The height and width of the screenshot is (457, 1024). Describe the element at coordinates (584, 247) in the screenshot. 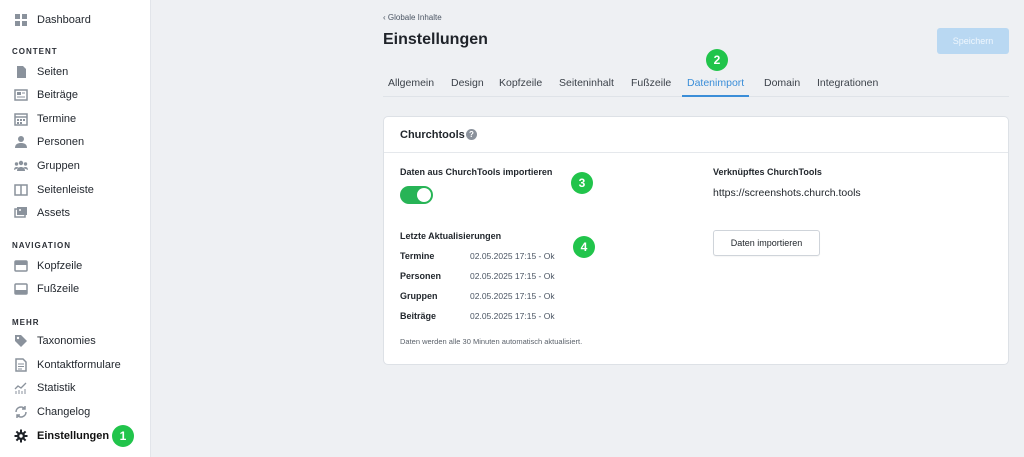

I see `callout-badge-4: 4` at that location.